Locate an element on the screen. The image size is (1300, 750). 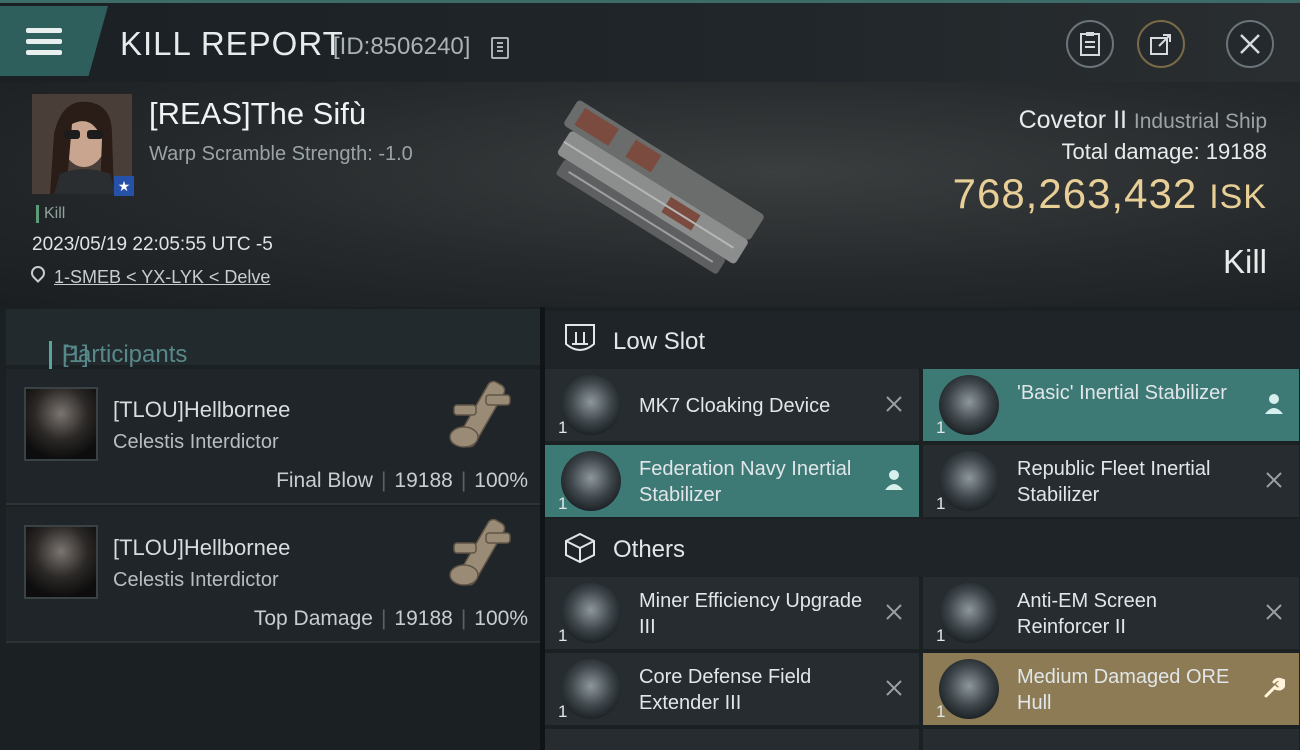
clipboard-button is located at coordinates (1090, 44).